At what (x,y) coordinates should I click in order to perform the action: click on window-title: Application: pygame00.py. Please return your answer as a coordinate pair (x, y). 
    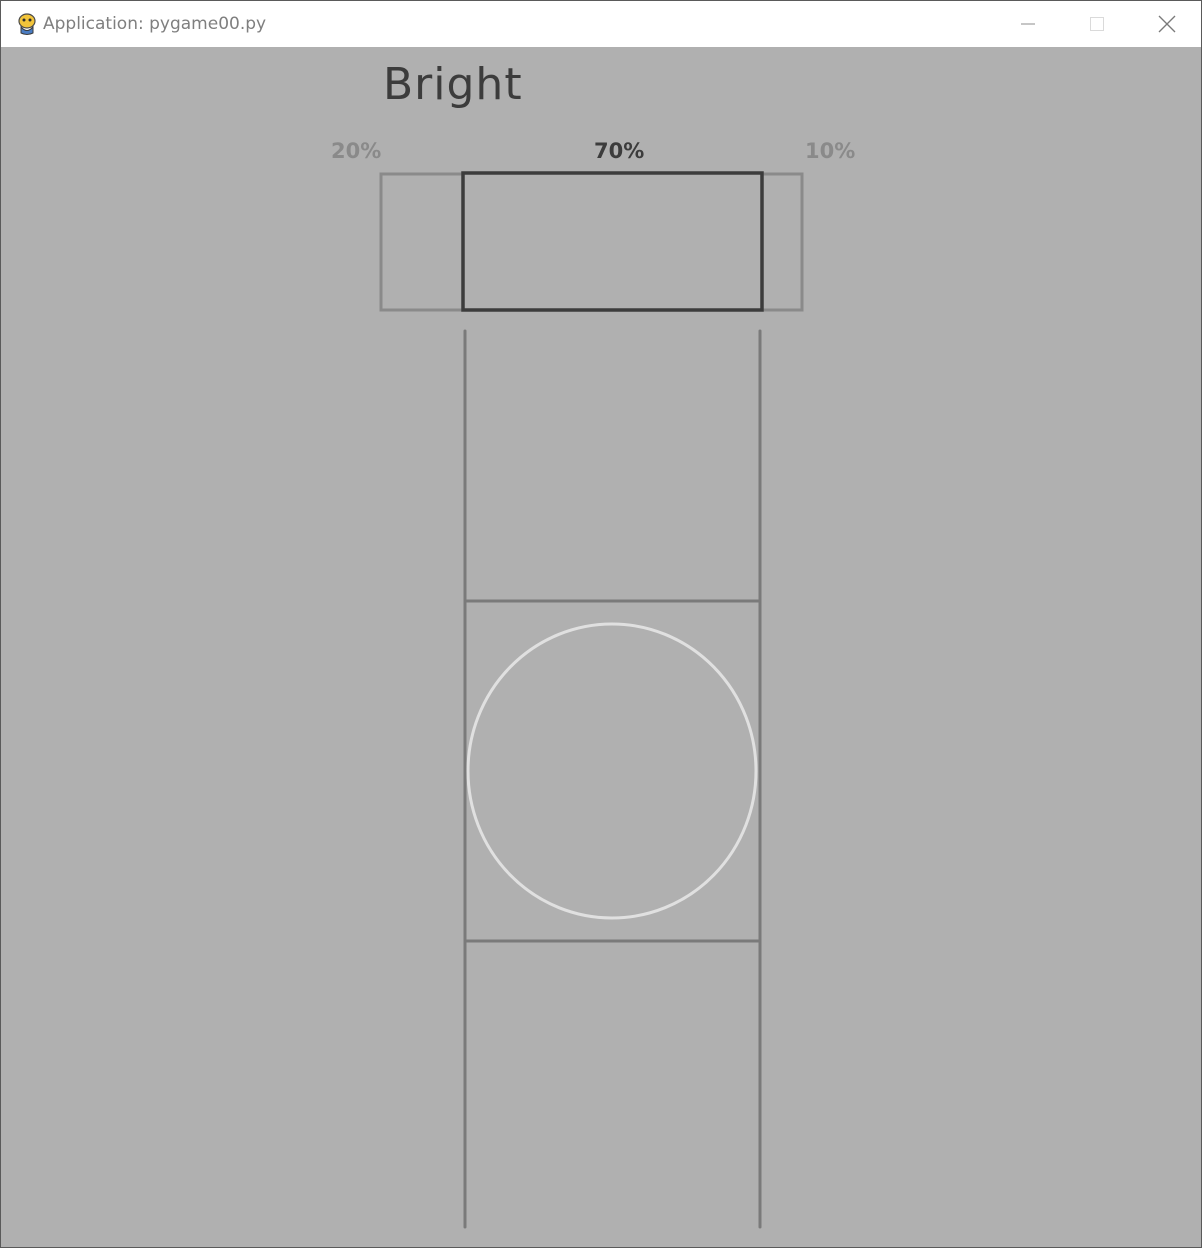
    Looking at the image, I should click on (155, 24).